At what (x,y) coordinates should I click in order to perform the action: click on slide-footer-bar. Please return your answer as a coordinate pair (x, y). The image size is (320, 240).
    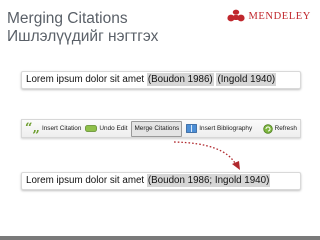
    Looking at the image, I should click on (160, 238).